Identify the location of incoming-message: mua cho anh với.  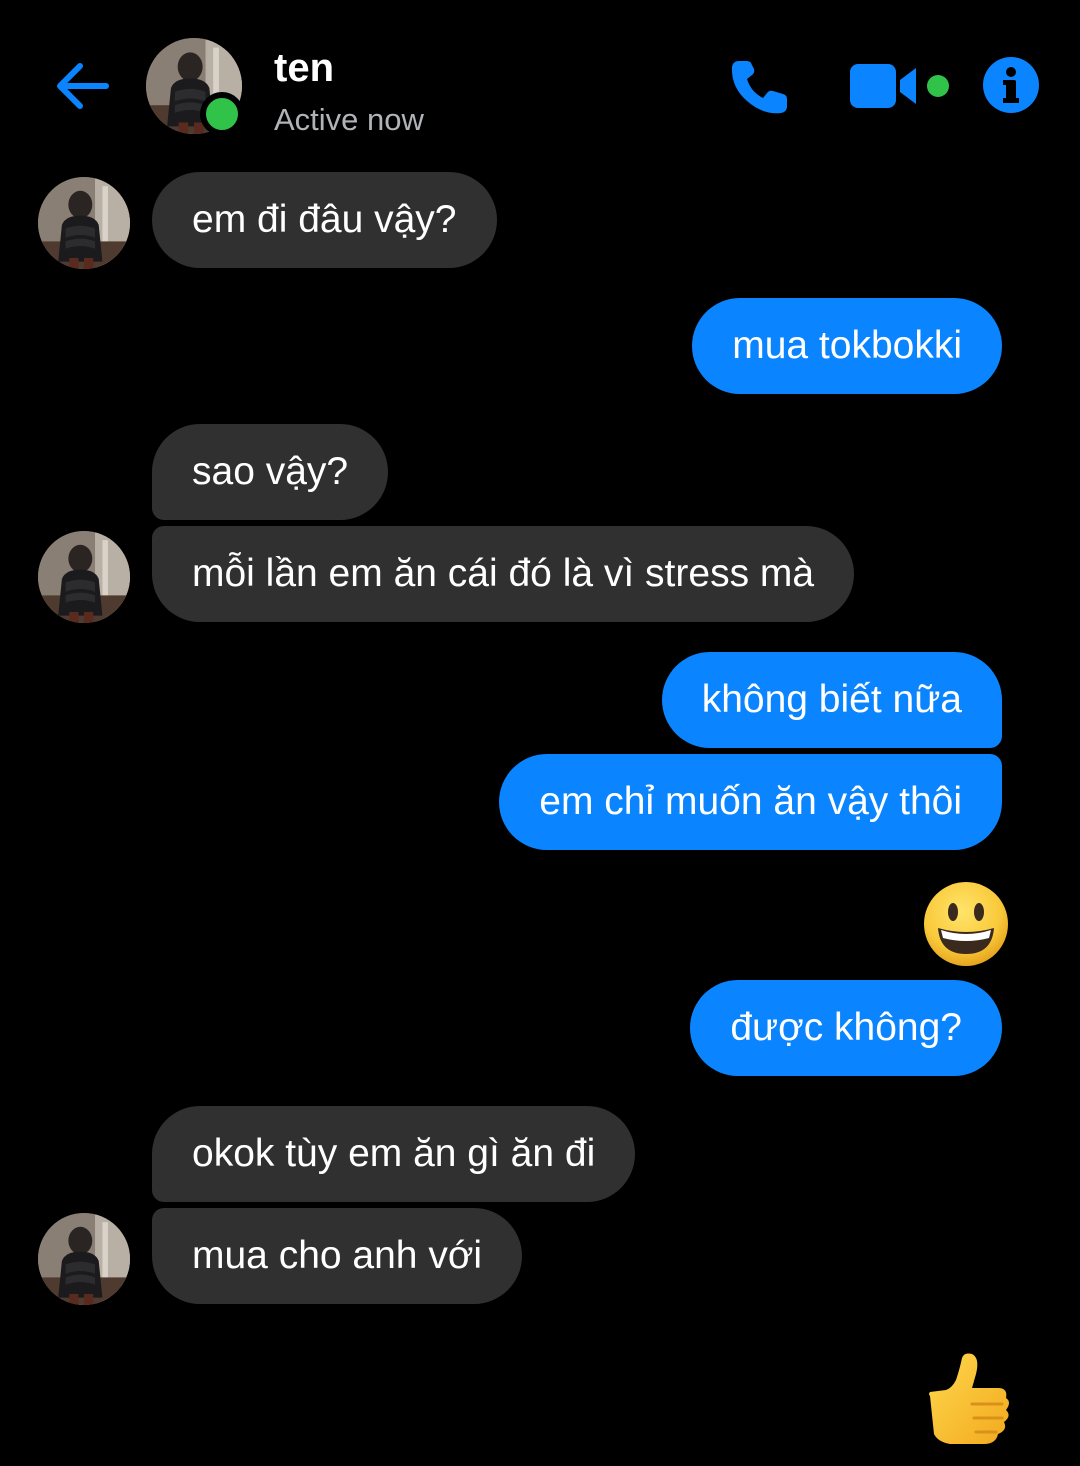
(337, 1256).